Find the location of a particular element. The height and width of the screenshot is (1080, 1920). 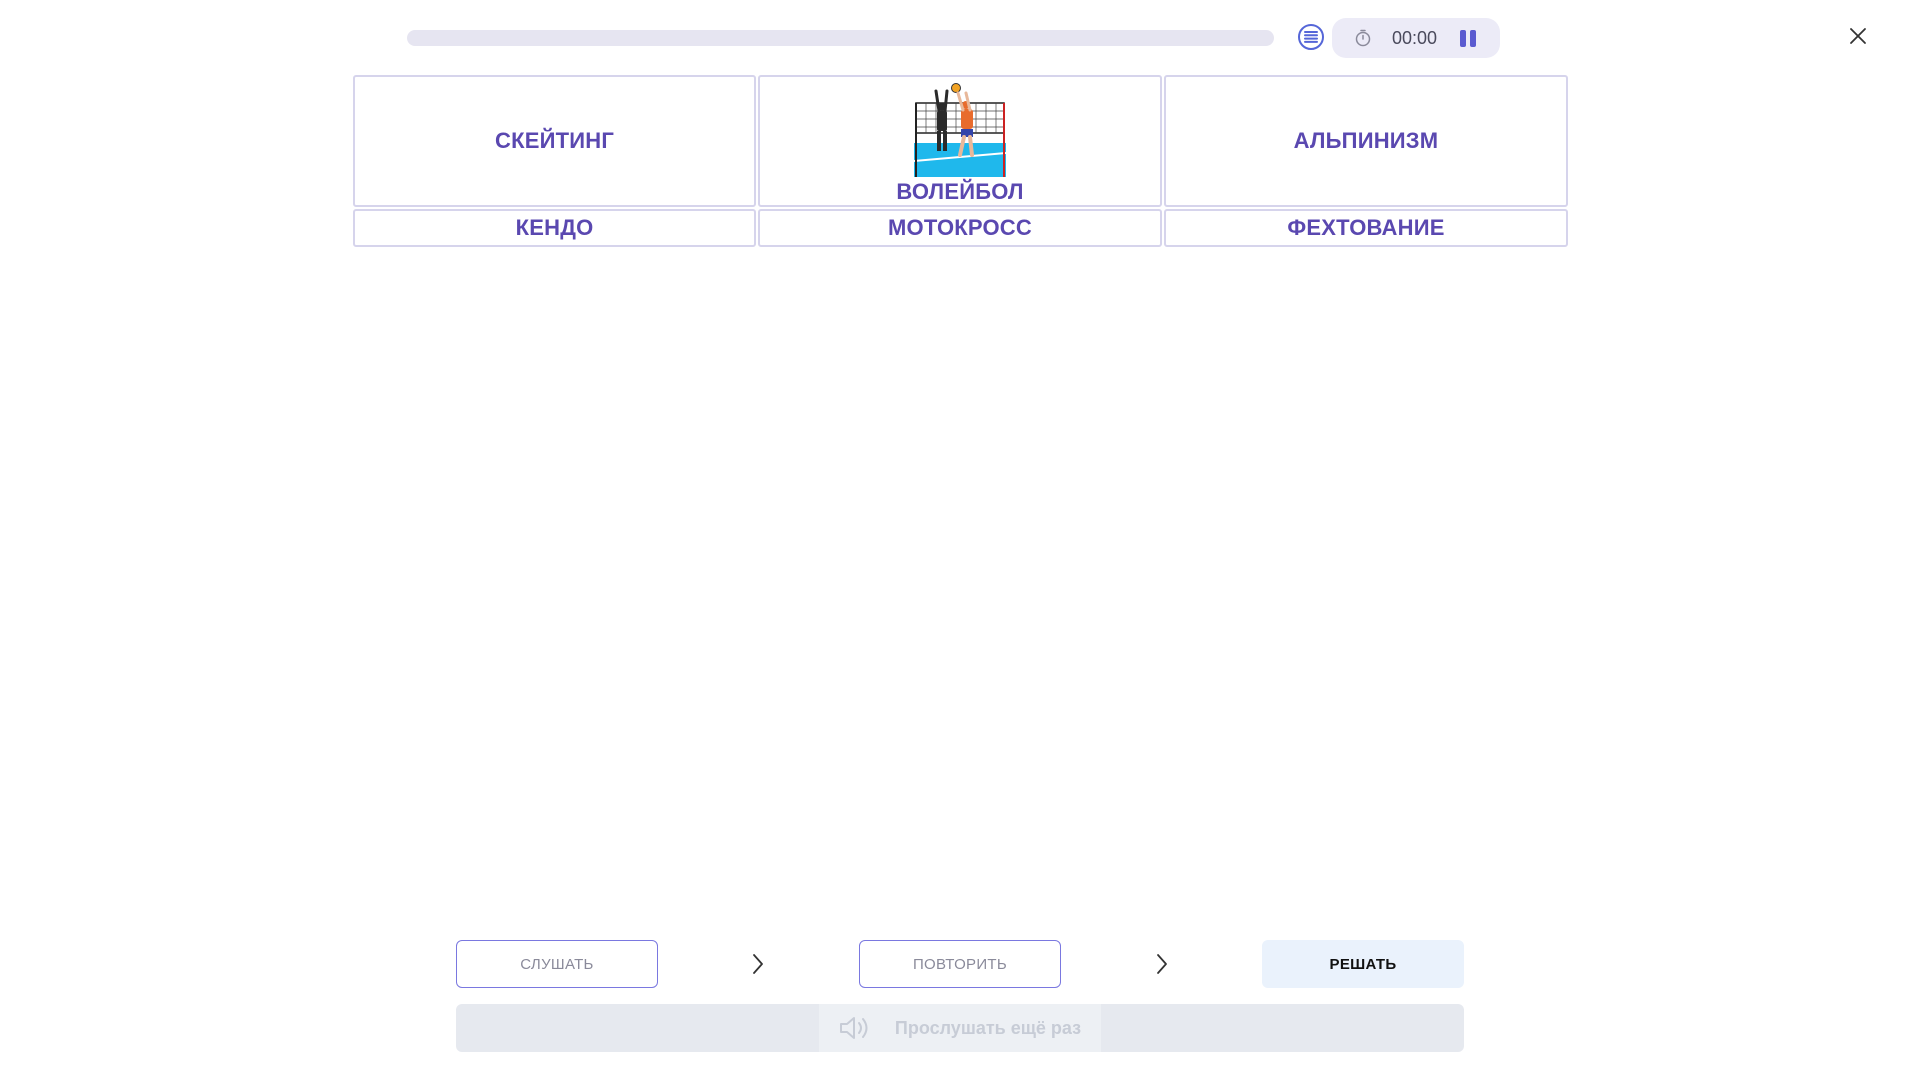

answer-tile-label: ВОЛЕЙБОЛ is located at coordinates (960, 191).